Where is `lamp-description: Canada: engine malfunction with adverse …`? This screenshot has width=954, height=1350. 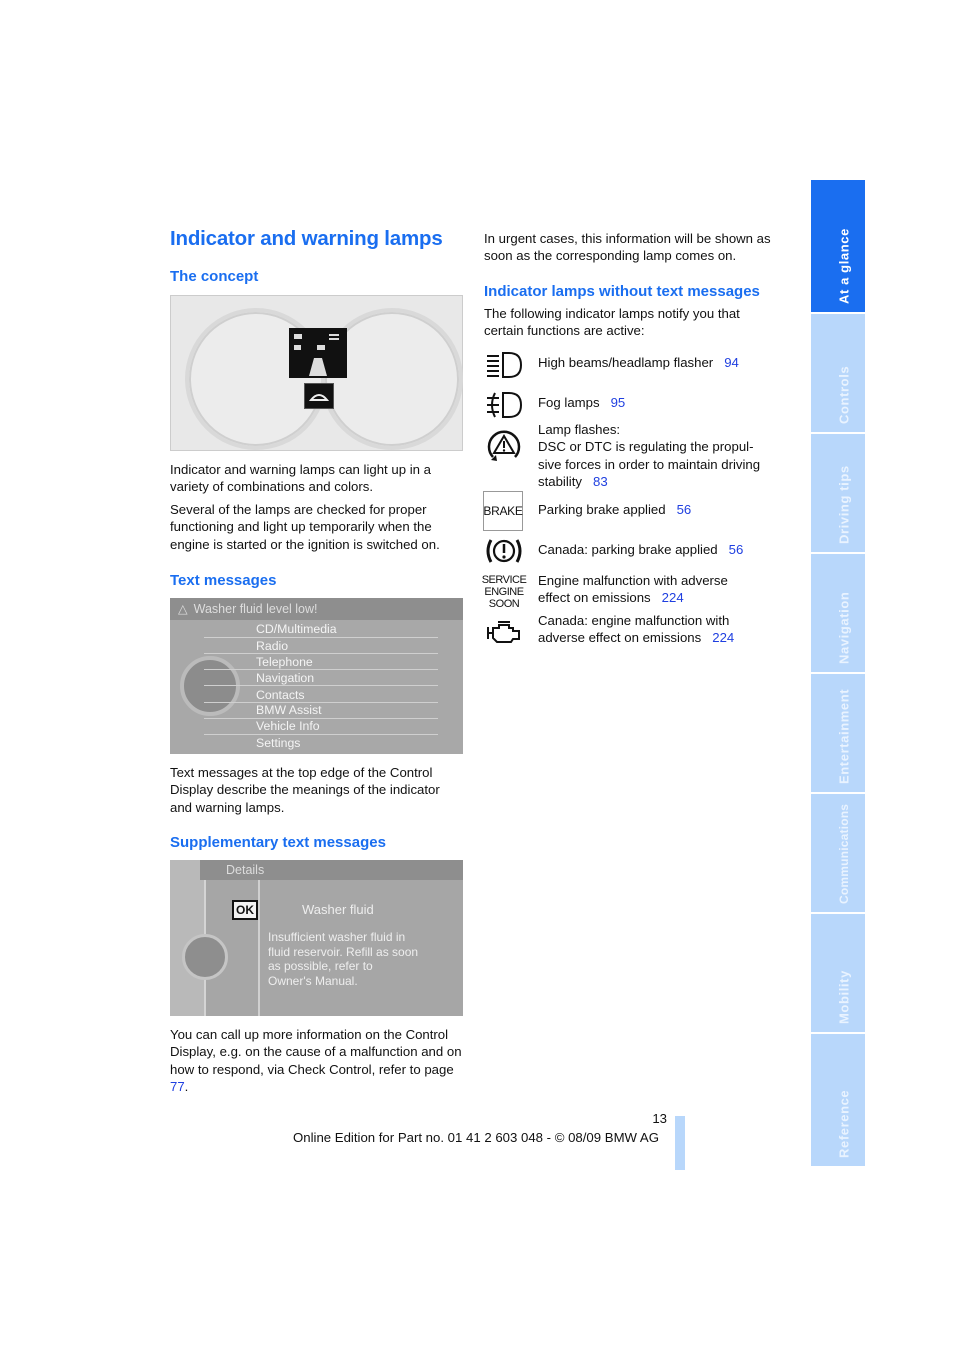
lamp-description: Canada: engine malfunction with adverse … is located at coordinates (636, 629).